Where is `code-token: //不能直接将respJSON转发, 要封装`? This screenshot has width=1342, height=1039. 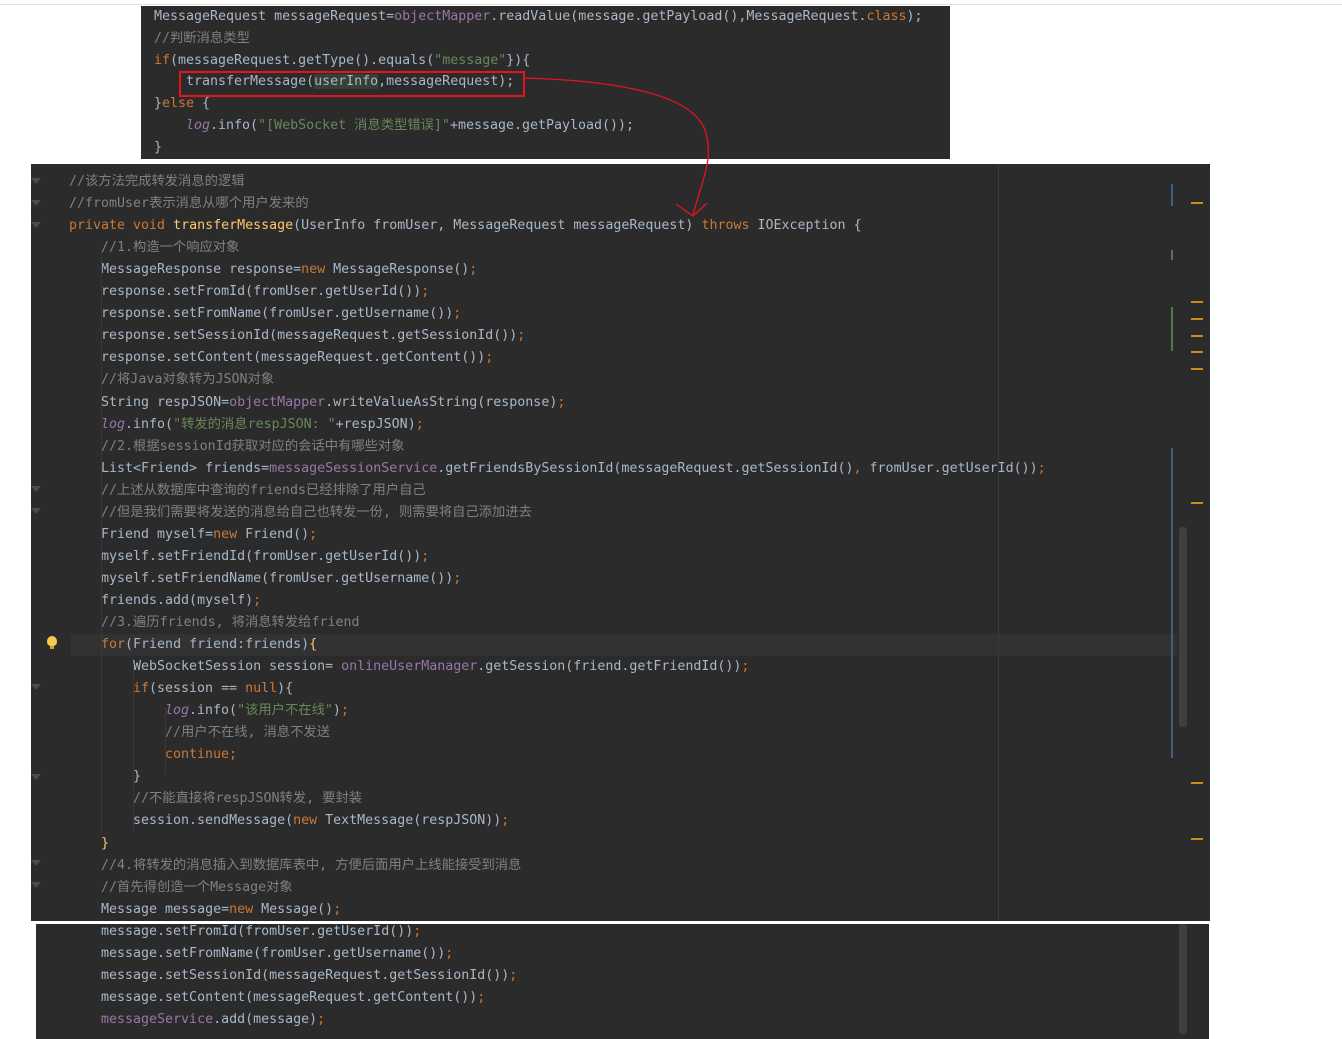
code-token: //不能直接将respJSON转发, 要封装 is located at coordinates (248, 799).